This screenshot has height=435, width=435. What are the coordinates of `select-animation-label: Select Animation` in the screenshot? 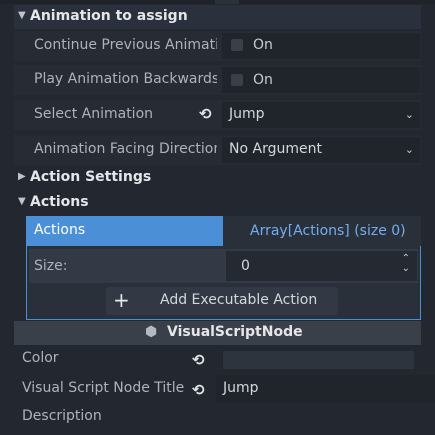 It's located at (94, 114).